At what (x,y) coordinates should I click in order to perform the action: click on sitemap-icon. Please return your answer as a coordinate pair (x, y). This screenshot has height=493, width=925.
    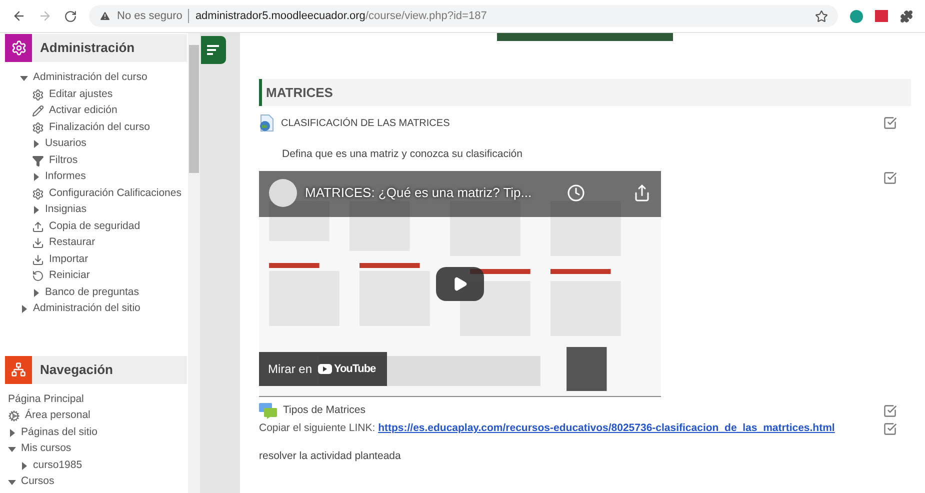
    Looking at the image, I should click on (18, 369).